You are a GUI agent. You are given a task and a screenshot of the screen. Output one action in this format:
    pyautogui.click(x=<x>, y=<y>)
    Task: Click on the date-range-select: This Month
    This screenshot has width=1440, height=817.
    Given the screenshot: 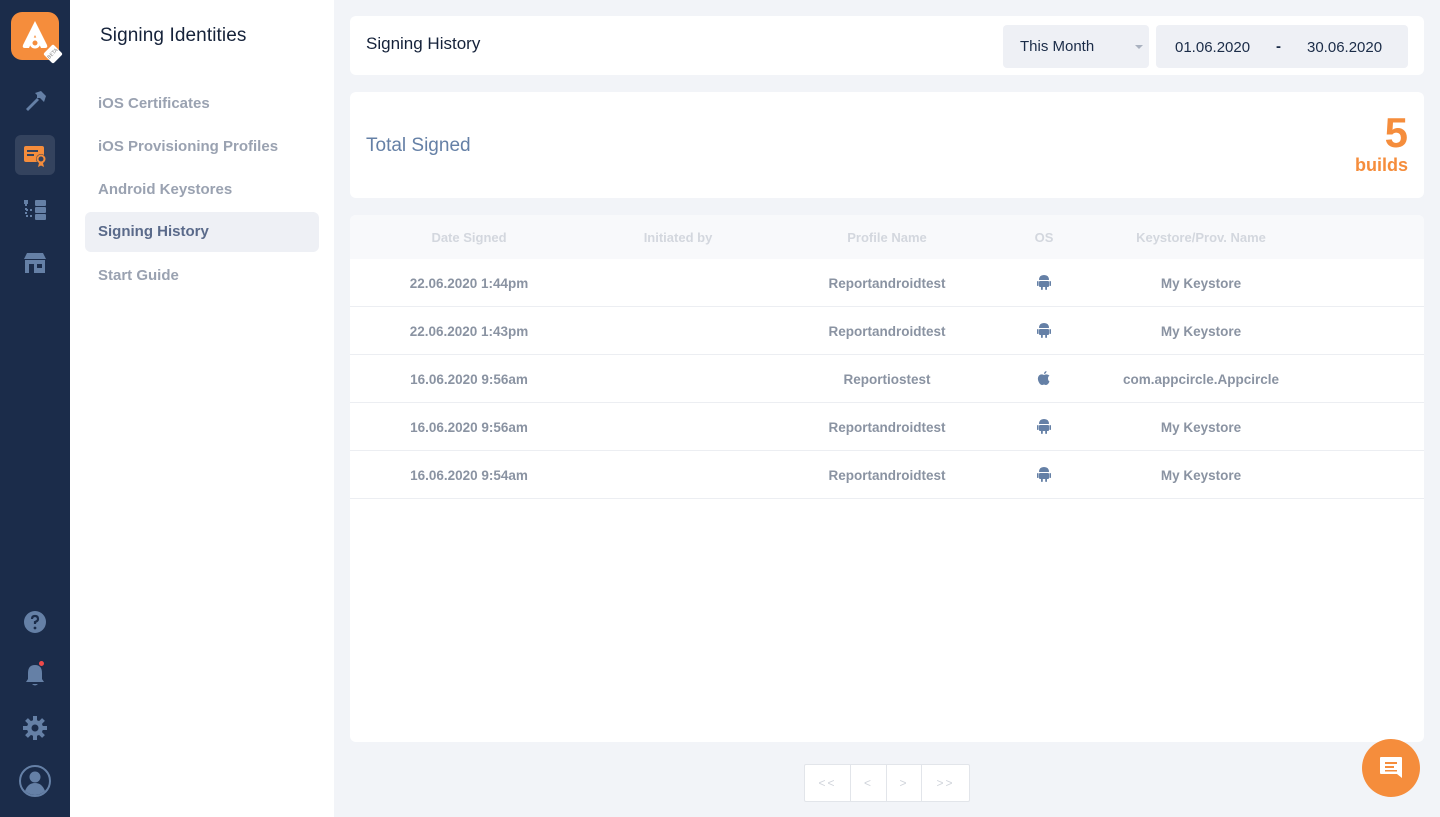 What is the action you would take?
    pyautogui.click(x=1076, y=46)
    